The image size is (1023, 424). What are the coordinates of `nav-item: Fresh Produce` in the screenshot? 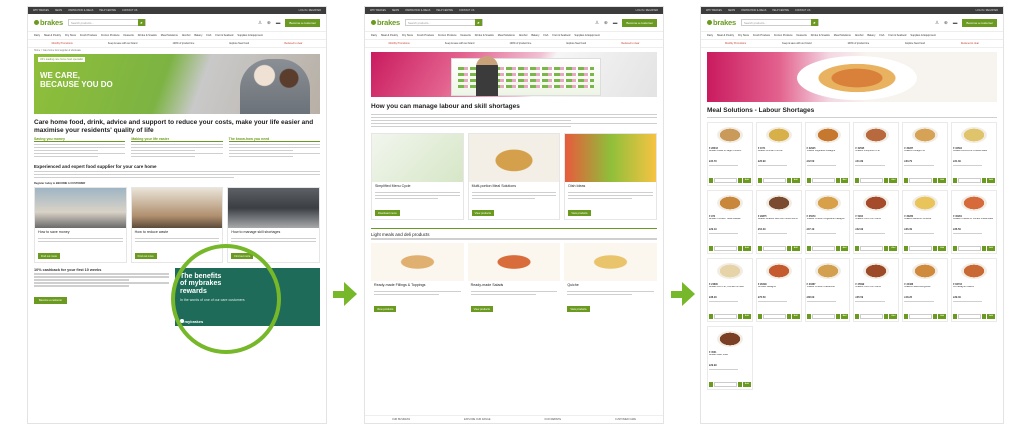 It's located at (425, 35).